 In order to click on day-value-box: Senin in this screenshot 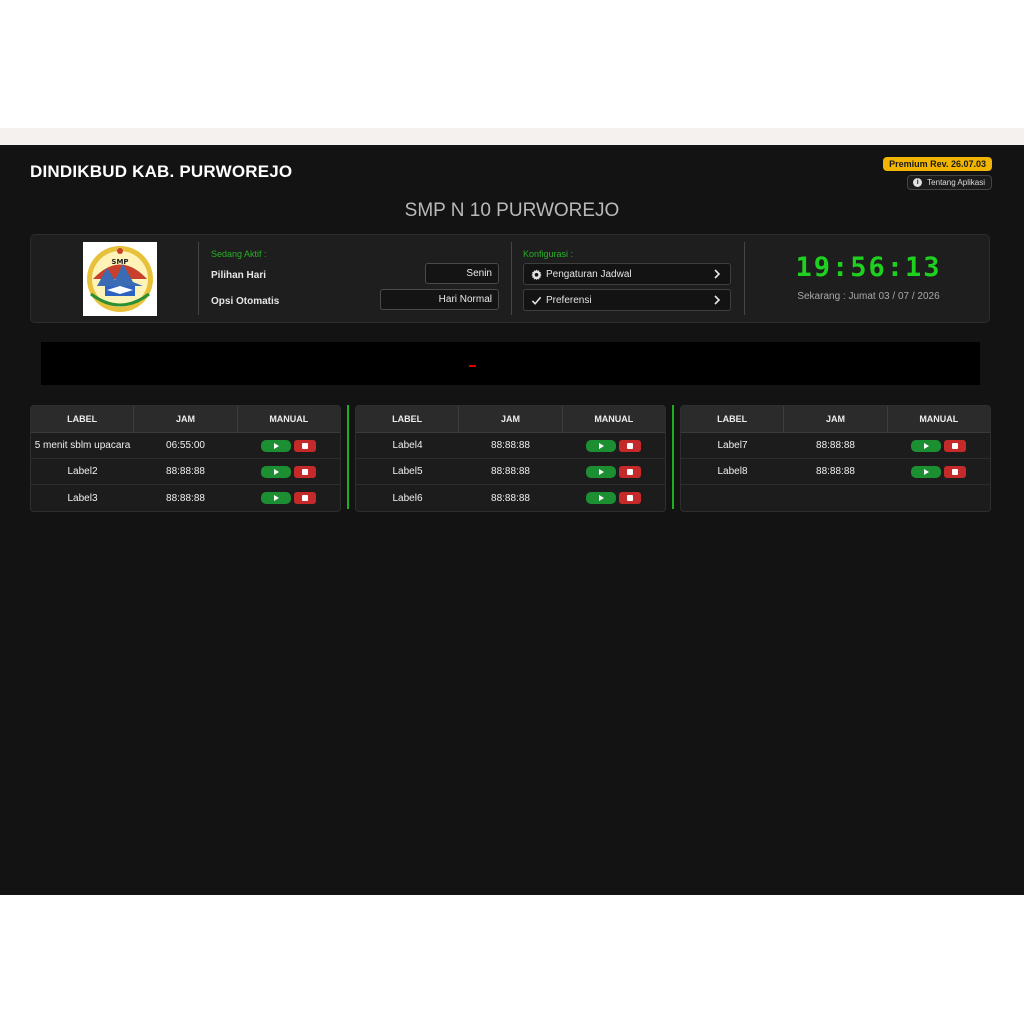, I will do `click(462, 273)`.